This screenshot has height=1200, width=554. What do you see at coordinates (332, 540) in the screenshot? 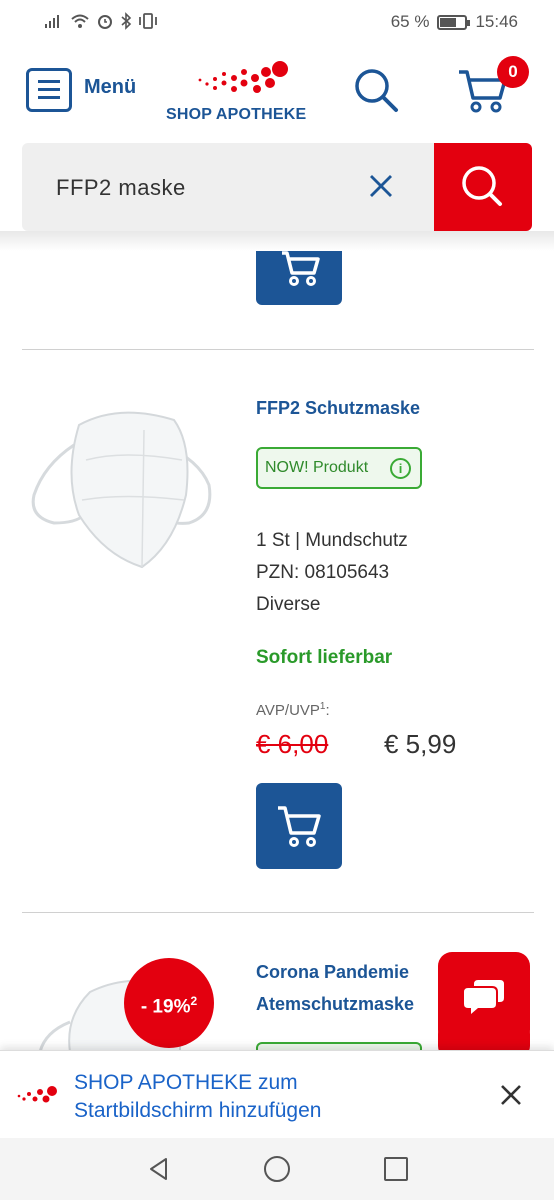
I see `product-quantity-category: 1 St | Mundschutz` at bounding box center [332, 540].